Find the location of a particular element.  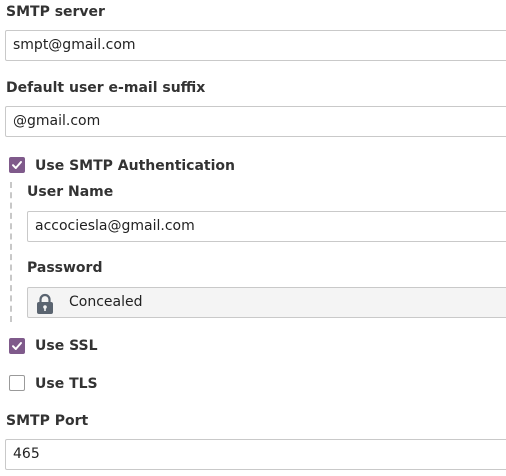

smtp-port-label: SMTP Port is located at coordinates (47, 421).